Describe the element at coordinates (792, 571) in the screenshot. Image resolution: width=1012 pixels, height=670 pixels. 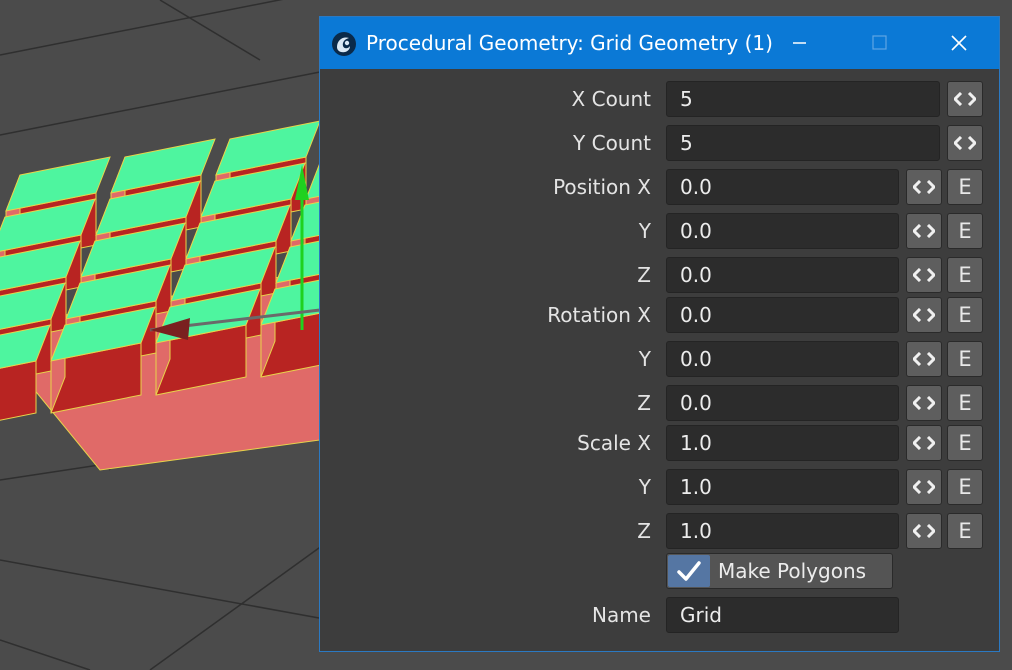
I see `make-polygons-label: Make Polygons` at that location.